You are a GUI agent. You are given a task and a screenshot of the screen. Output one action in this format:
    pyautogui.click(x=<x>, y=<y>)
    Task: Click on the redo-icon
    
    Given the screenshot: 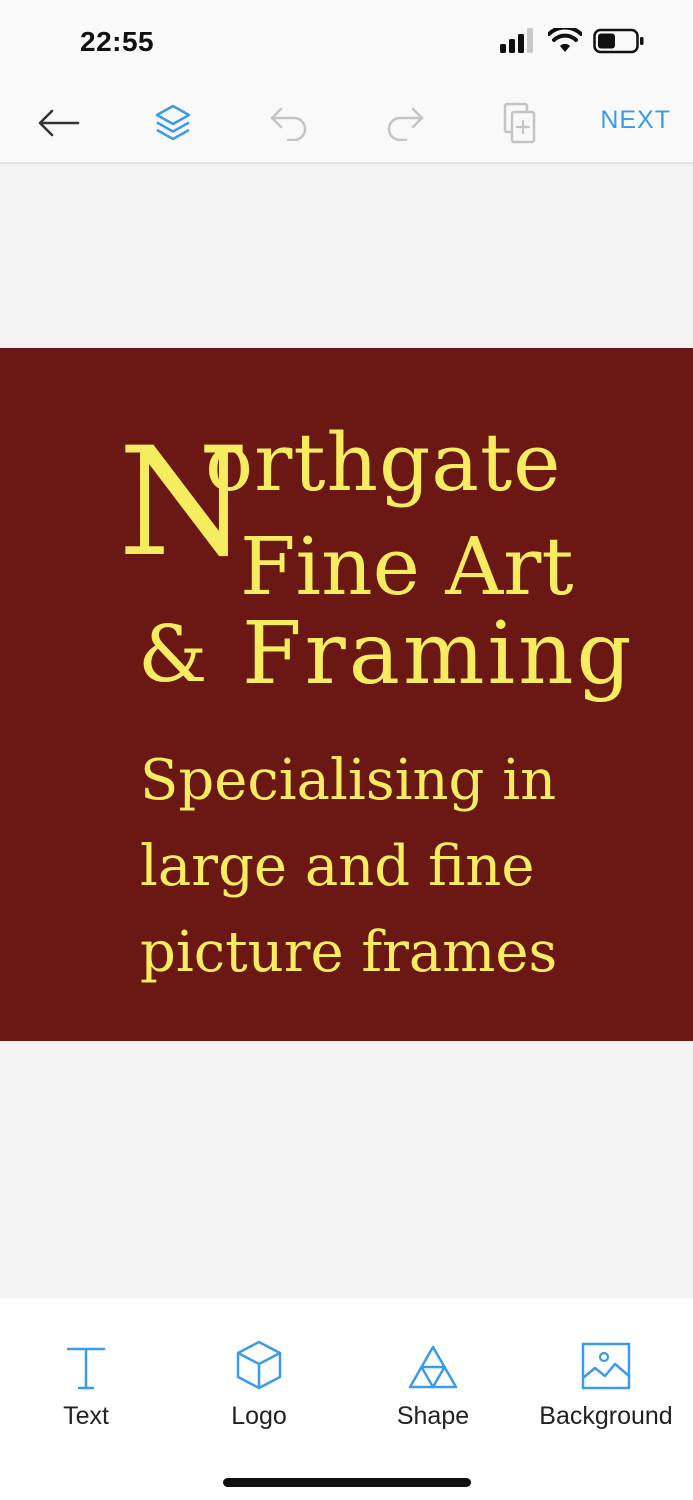 What is the action you would take?
    pyautogui.click(x=405, y=124)
    